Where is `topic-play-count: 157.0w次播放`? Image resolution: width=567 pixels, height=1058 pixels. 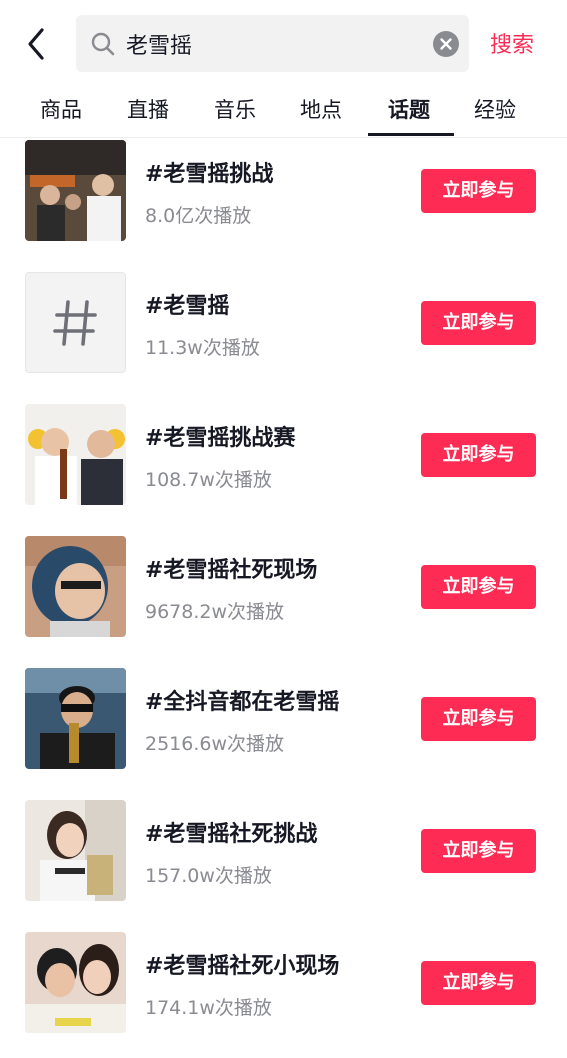
topic-play-count: 157.0w次播放 is located at coordinates (208, 876).